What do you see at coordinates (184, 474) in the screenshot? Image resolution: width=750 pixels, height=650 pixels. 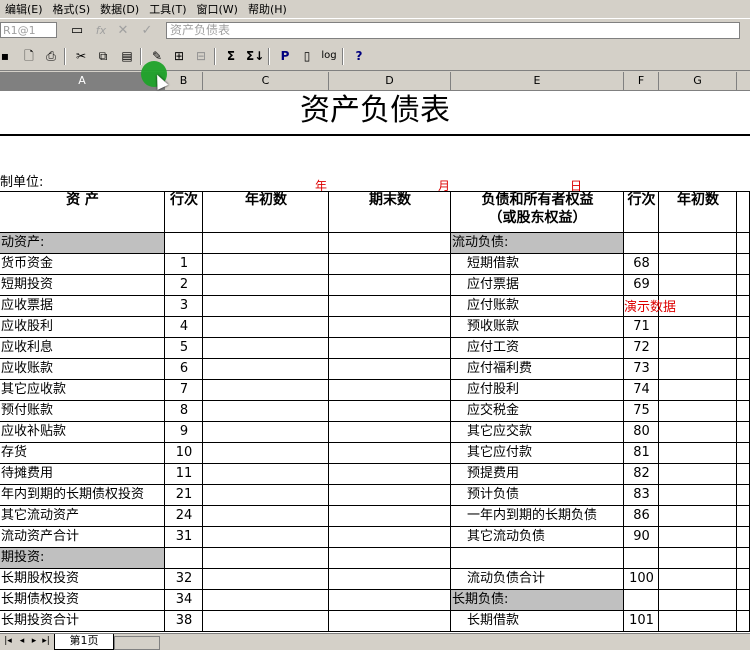 I see `asset-row-no-cell: 11` at bounding box center [184, 474].